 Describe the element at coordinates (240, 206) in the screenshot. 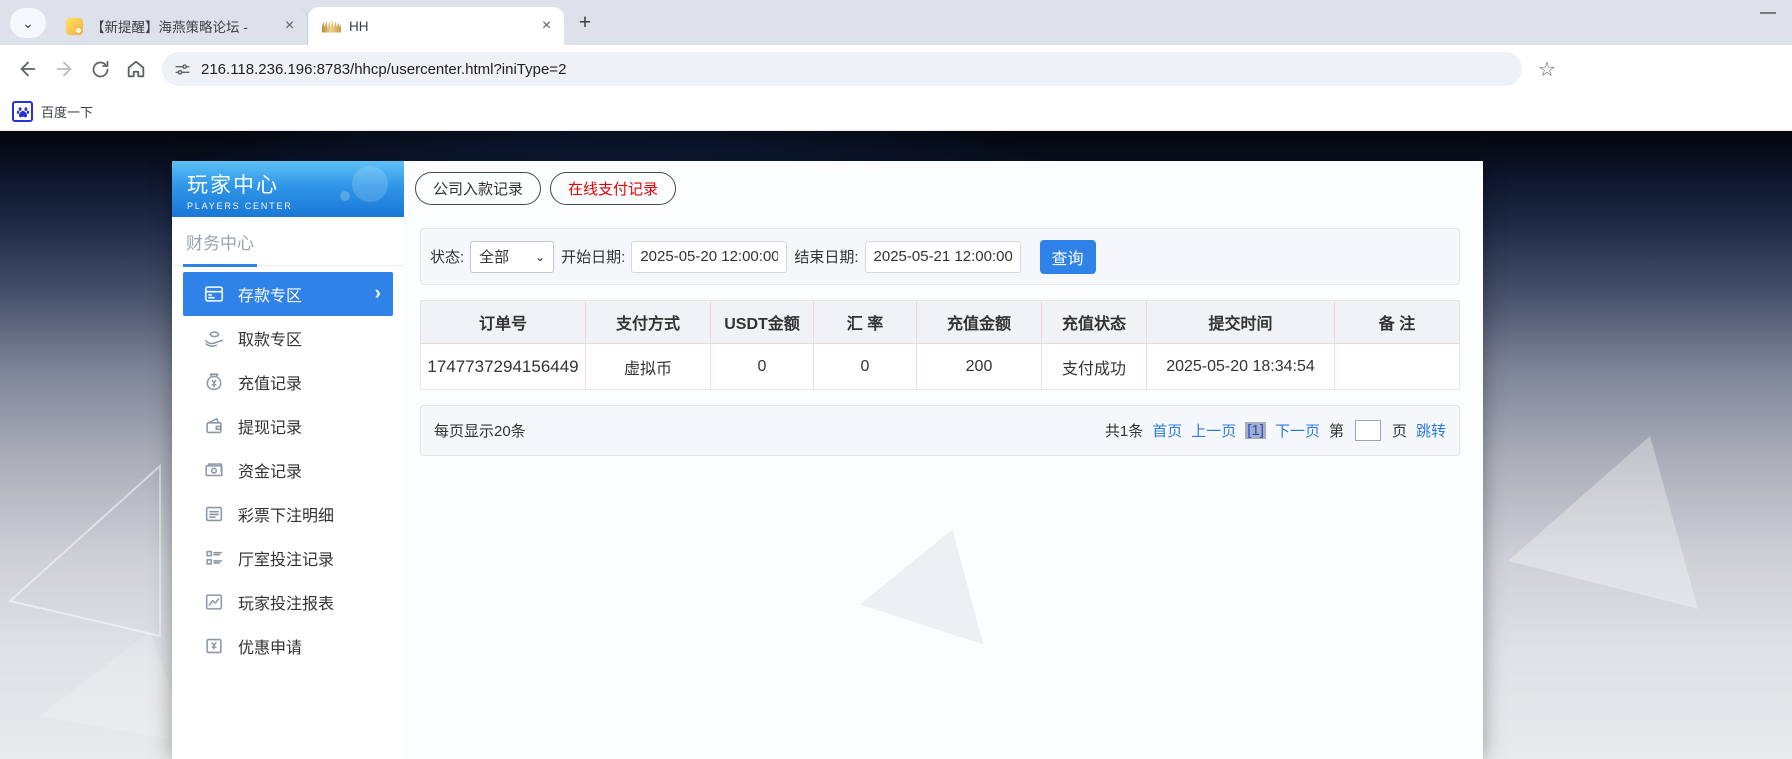

I see `banner-subtitle: PLAYERS CENTER` at that location.